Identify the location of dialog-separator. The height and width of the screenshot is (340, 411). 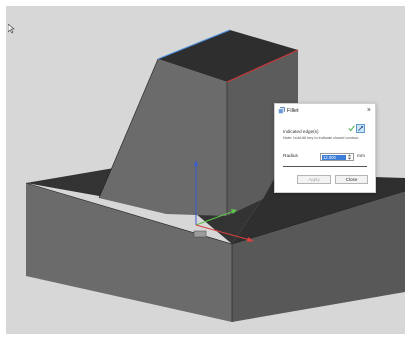
(325, 166).